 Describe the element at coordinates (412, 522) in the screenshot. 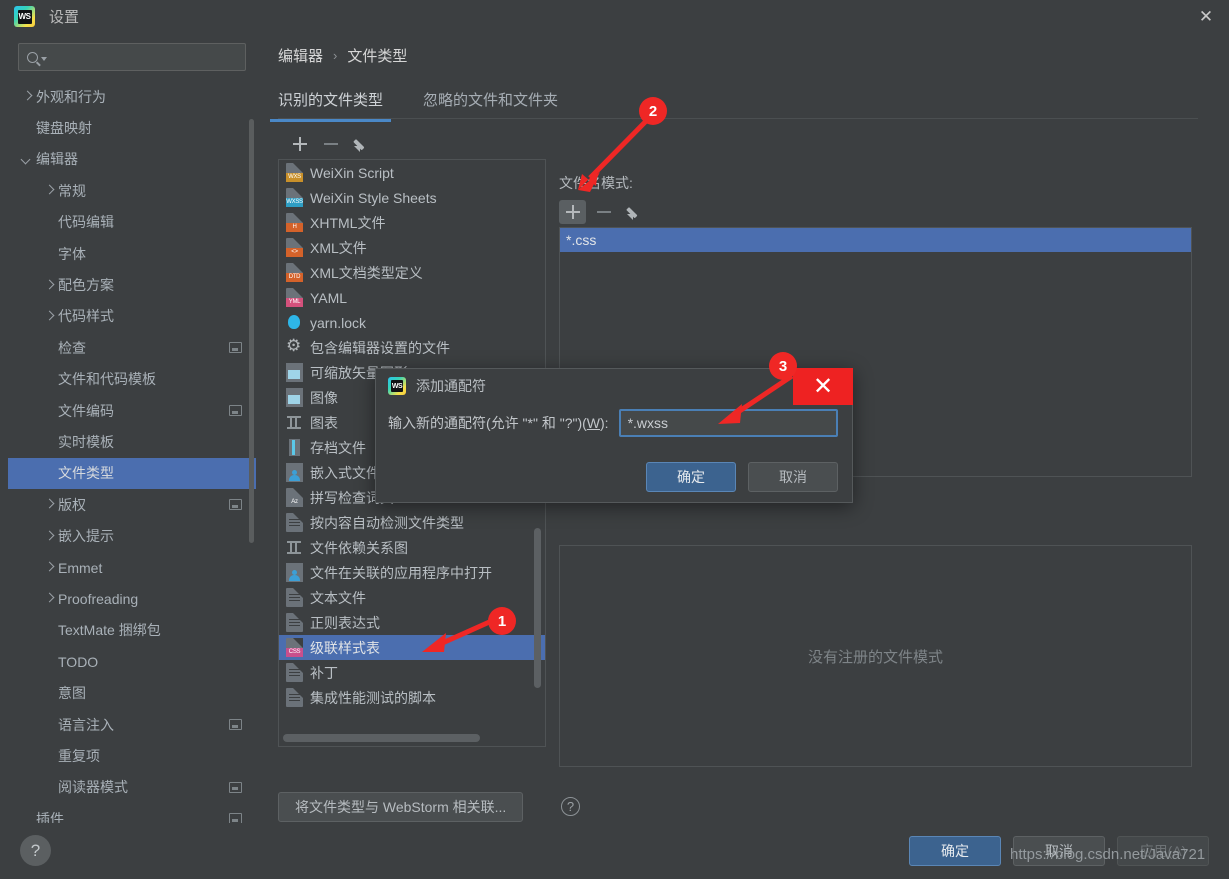

I see `filetype-row: 按内容自动检测文件类型` at that location.